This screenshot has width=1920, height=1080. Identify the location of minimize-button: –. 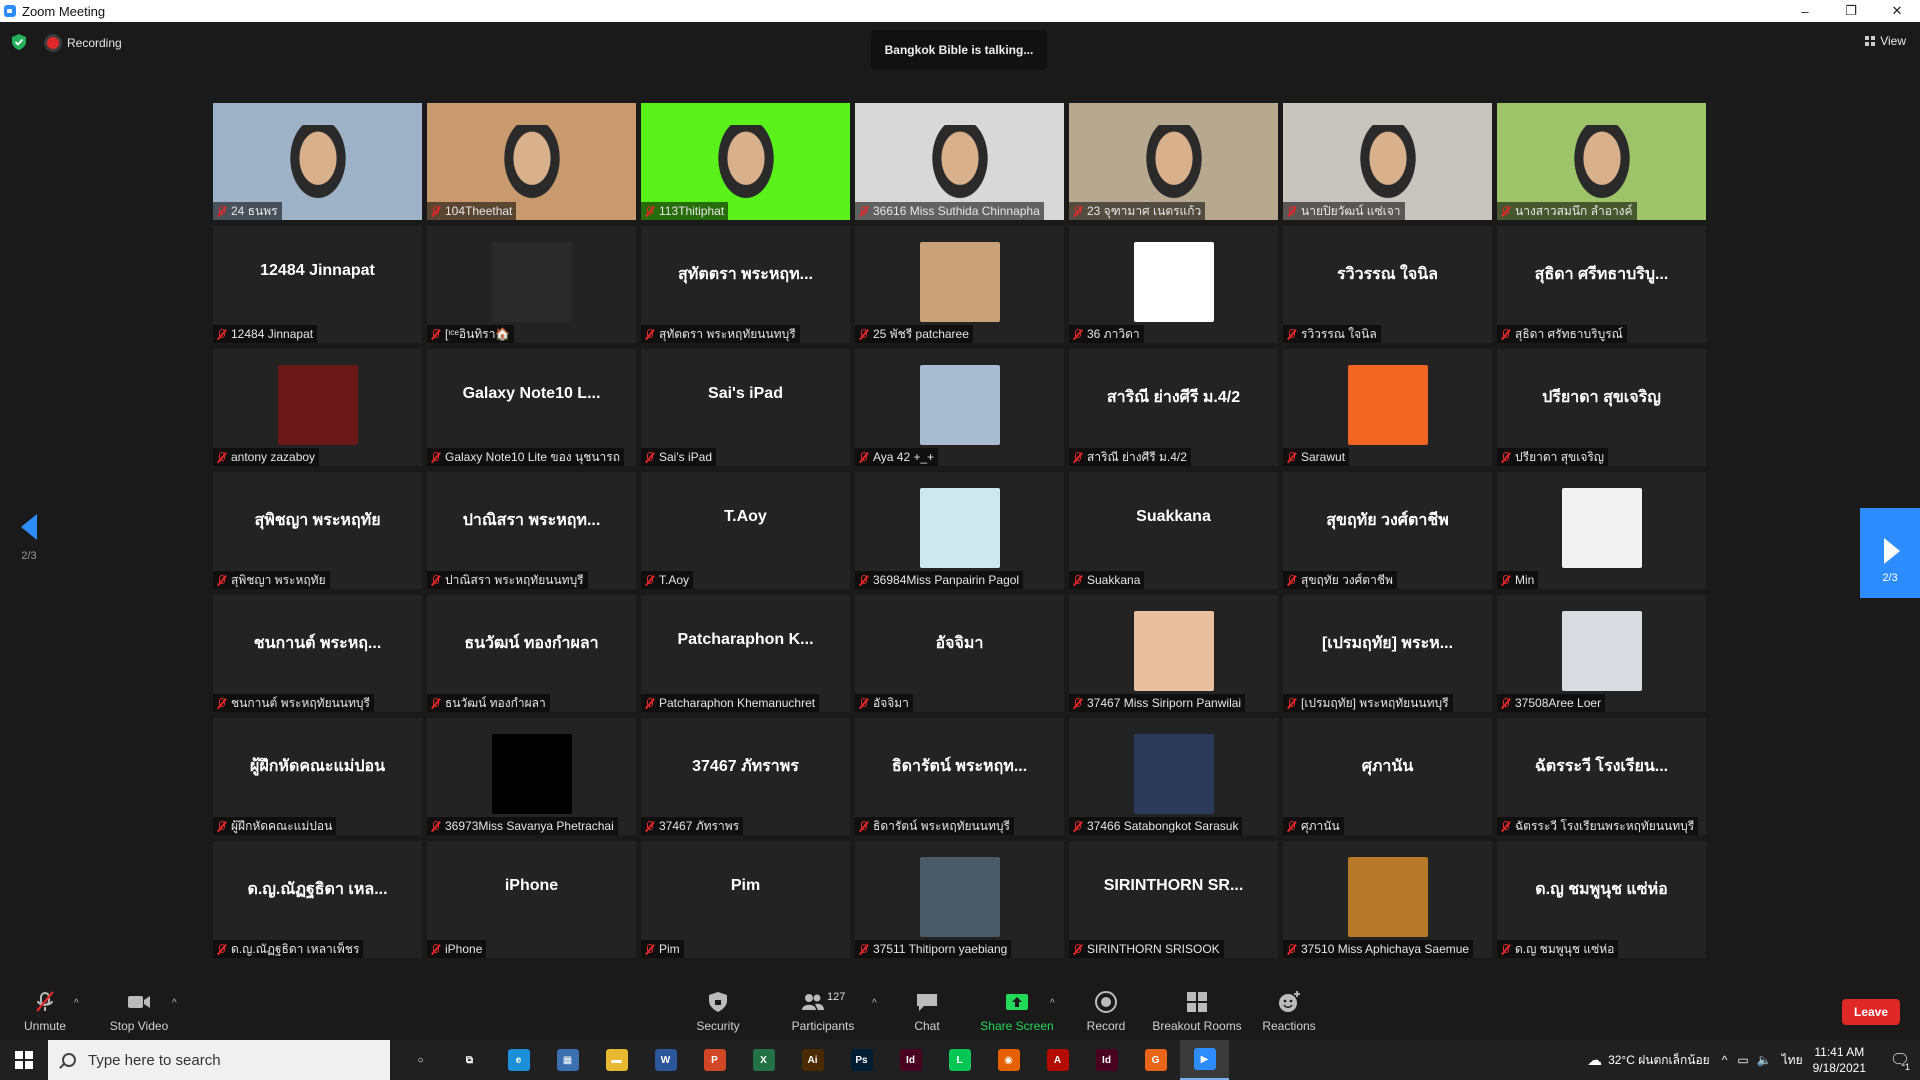
(1805, 11).